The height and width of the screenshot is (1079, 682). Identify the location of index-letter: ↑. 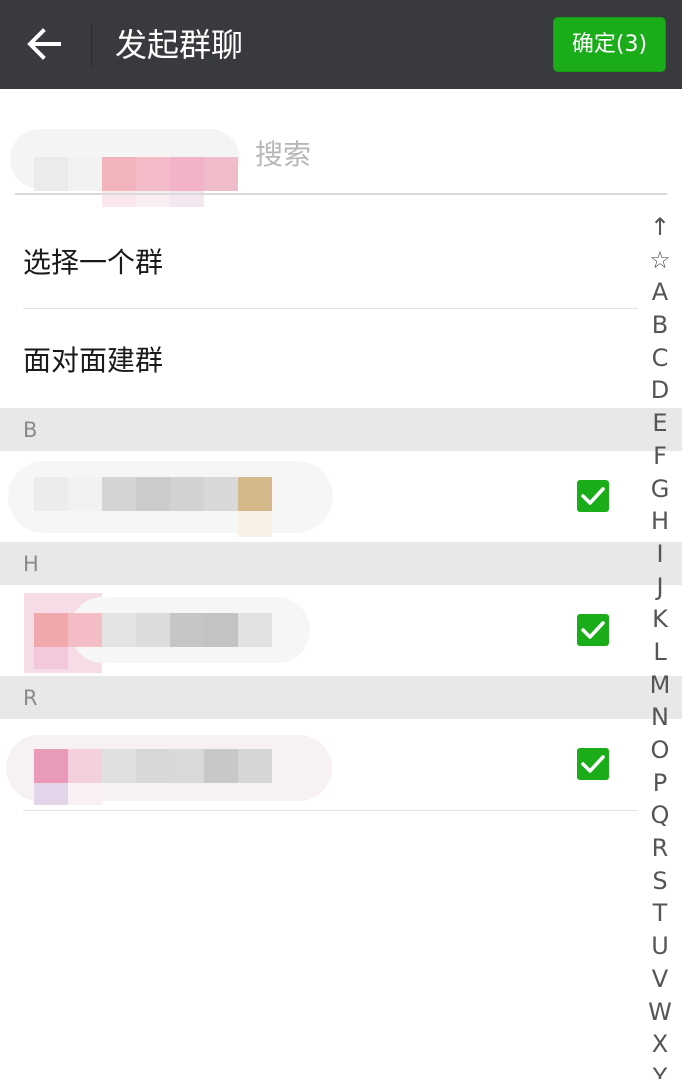
(660, 227).